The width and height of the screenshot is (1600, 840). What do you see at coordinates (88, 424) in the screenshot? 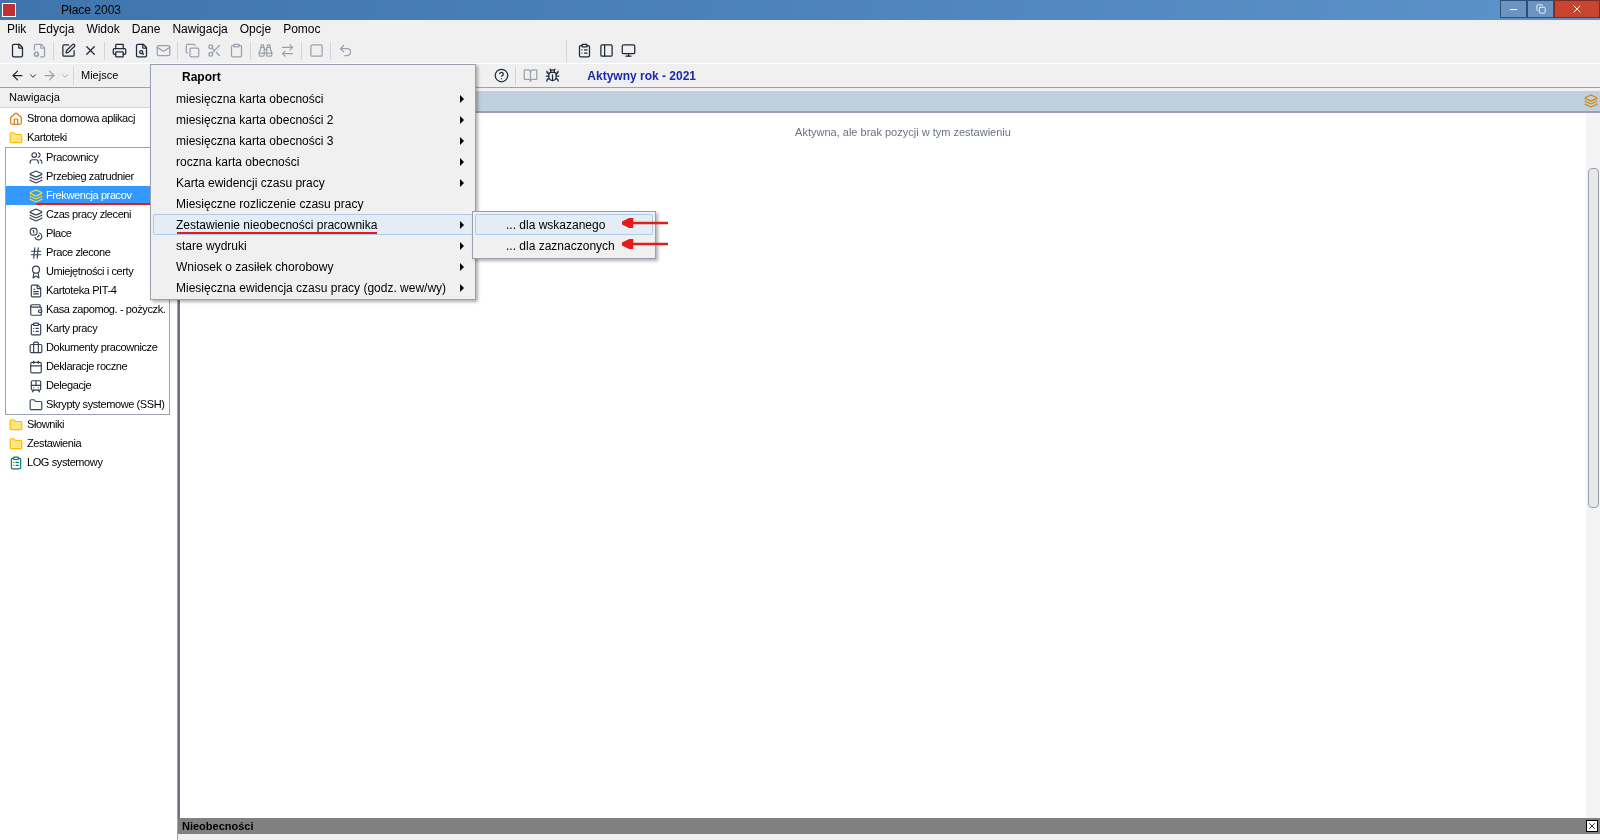
I see `tree-item: Słowniki` at bounding box center [88, 424].